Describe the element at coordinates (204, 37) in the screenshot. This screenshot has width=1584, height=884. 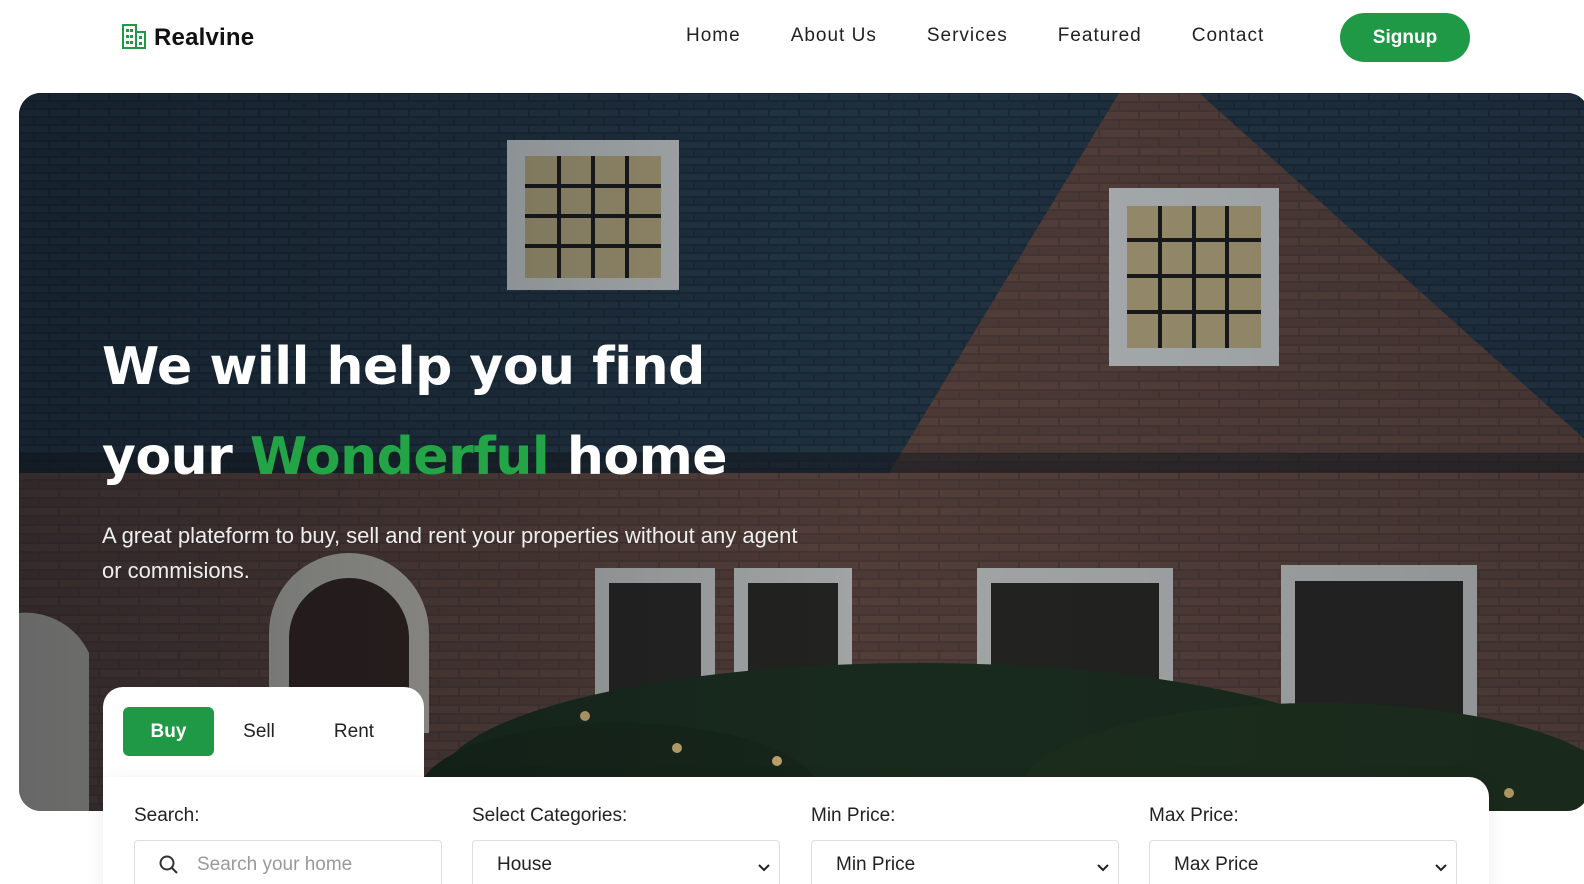
I see `brand-name: Realvine` at that location.